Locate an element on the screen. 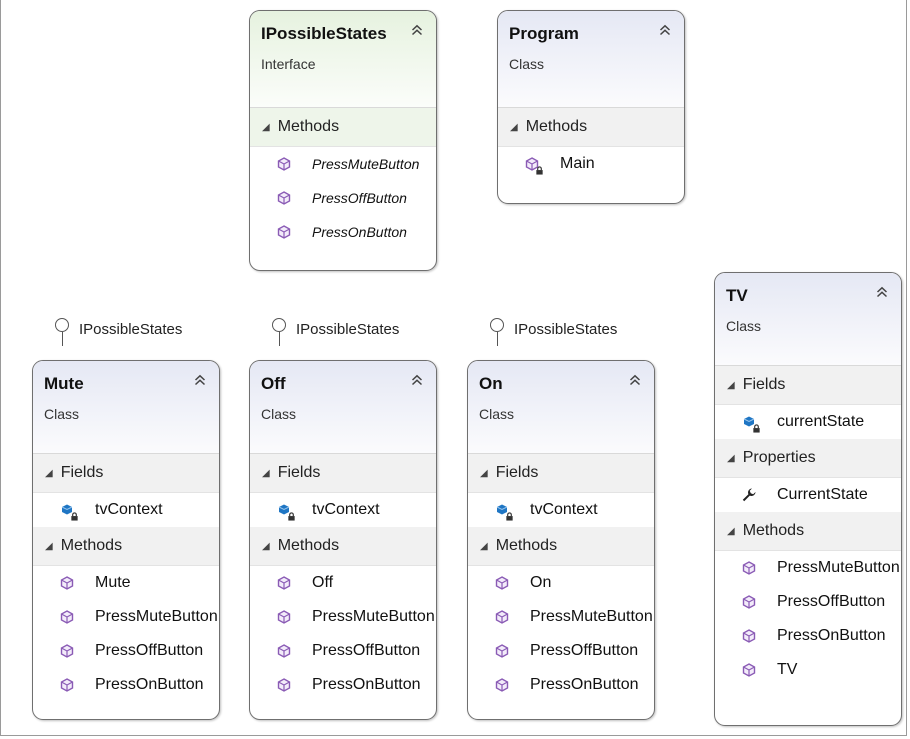 This screenshot has height=739, width=910. member-row: Mute is located at coordinates (126, 583).